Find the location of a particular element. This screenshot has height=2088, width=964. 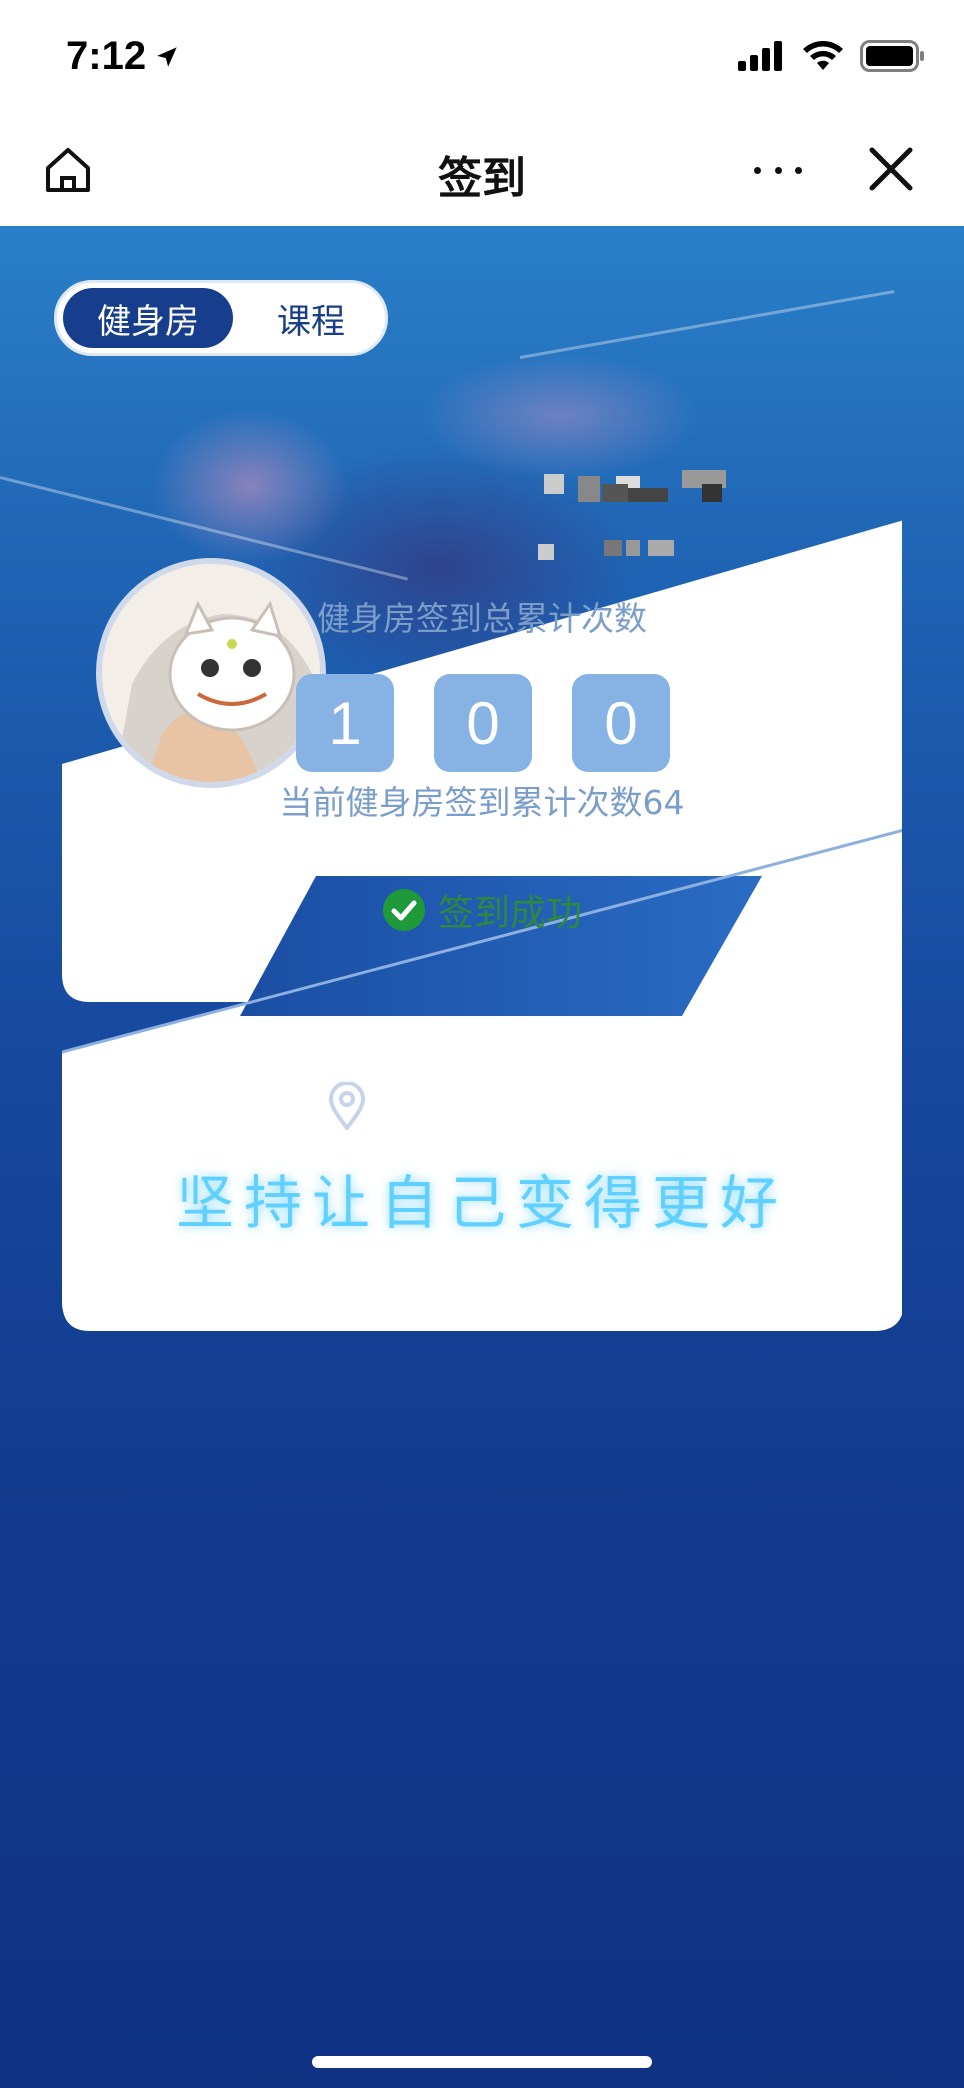

nav-bar: 签到 is located at coordinates (482, 173).